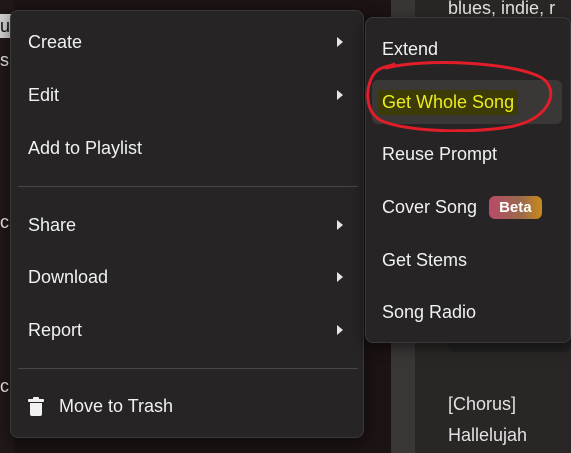  Describe the element at coordinates (425, 259) in the screenshot. I see `submenu-item-label: Get Stems` at that location.